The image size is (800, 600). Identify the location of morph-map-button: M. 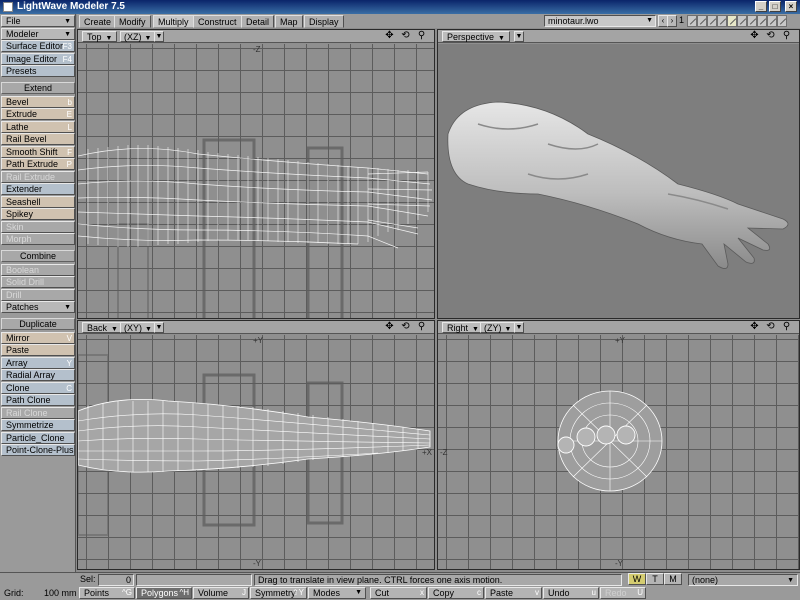
(673, 579).